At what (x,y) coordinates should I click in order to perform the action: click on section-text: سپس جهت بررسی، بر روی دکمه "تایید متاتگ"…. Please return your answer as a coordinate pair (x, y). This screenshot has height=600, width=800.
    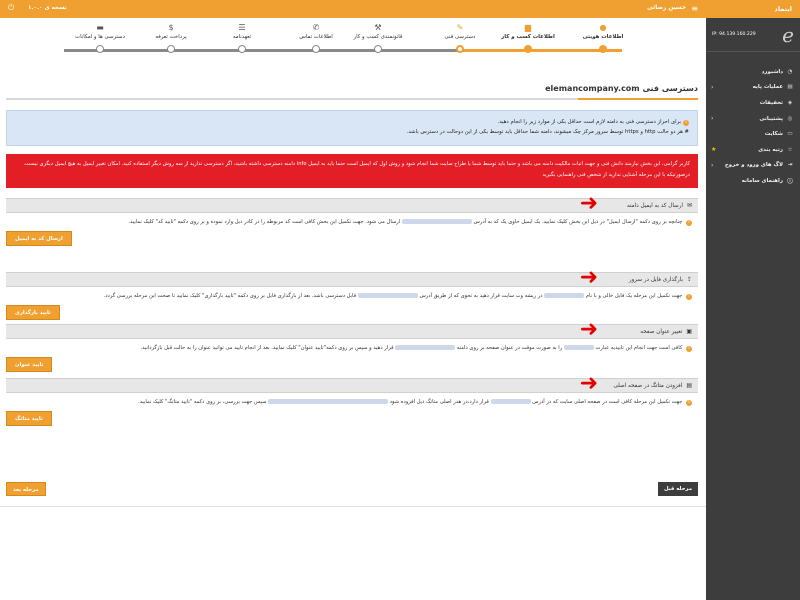
    Looking at the image, I should click on (202, 402).